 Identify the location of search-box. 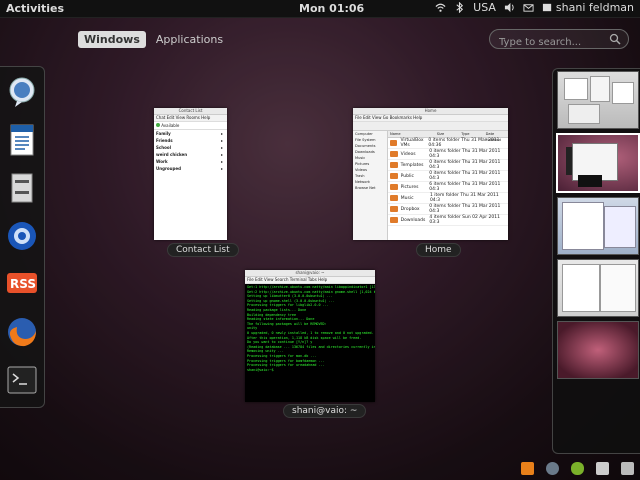
(559, 40).